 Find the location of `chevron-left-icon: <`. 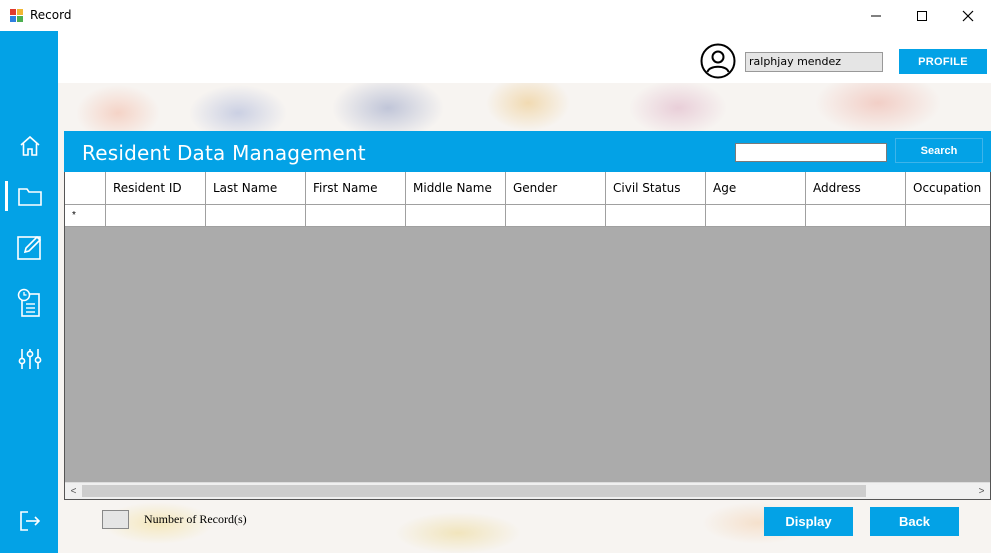

chevron-left-icon: < is located at coordinates (73, 491).